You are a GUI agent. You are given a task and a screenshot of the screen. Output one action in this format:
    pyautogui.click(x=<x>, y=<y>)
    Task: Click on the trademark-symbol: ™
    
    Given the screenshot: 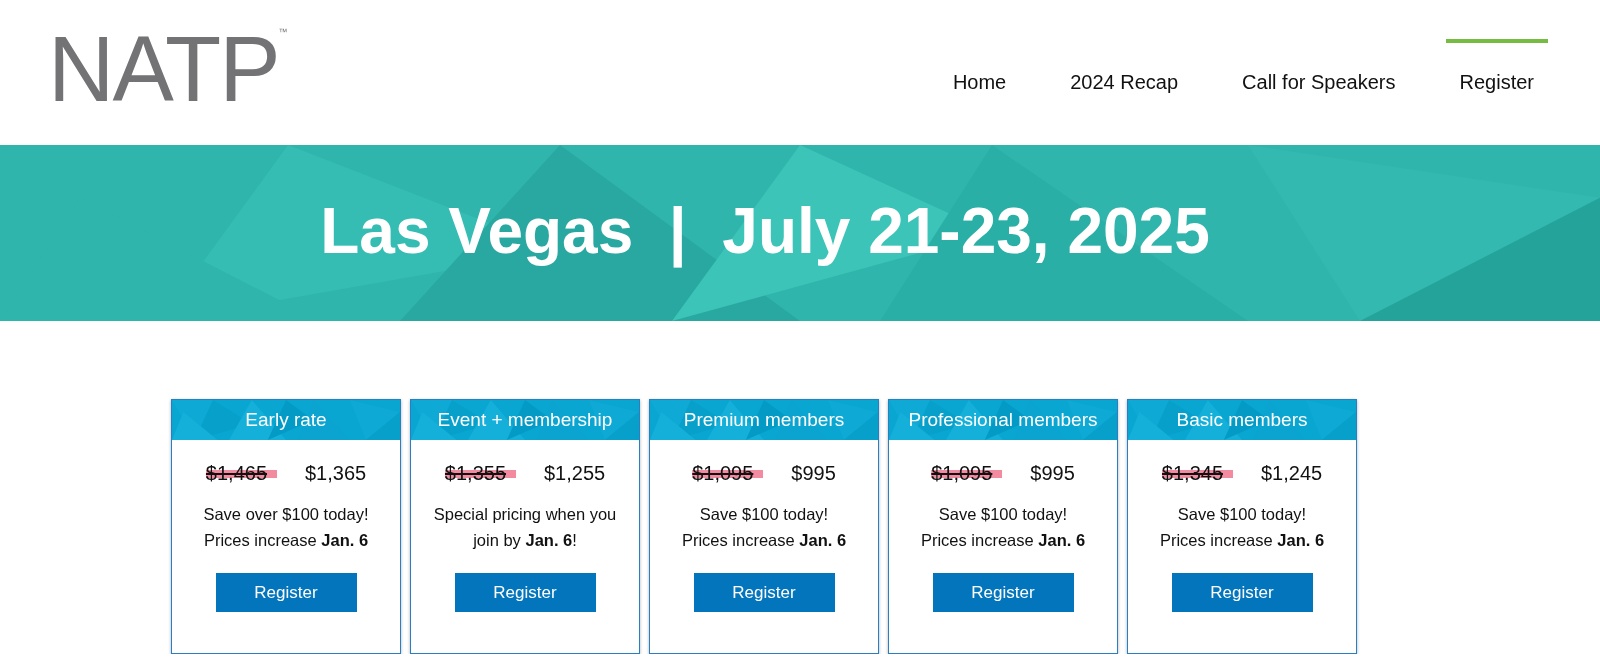 What is the action you would take?
    pyautogui.click(x=283, y=31)
    